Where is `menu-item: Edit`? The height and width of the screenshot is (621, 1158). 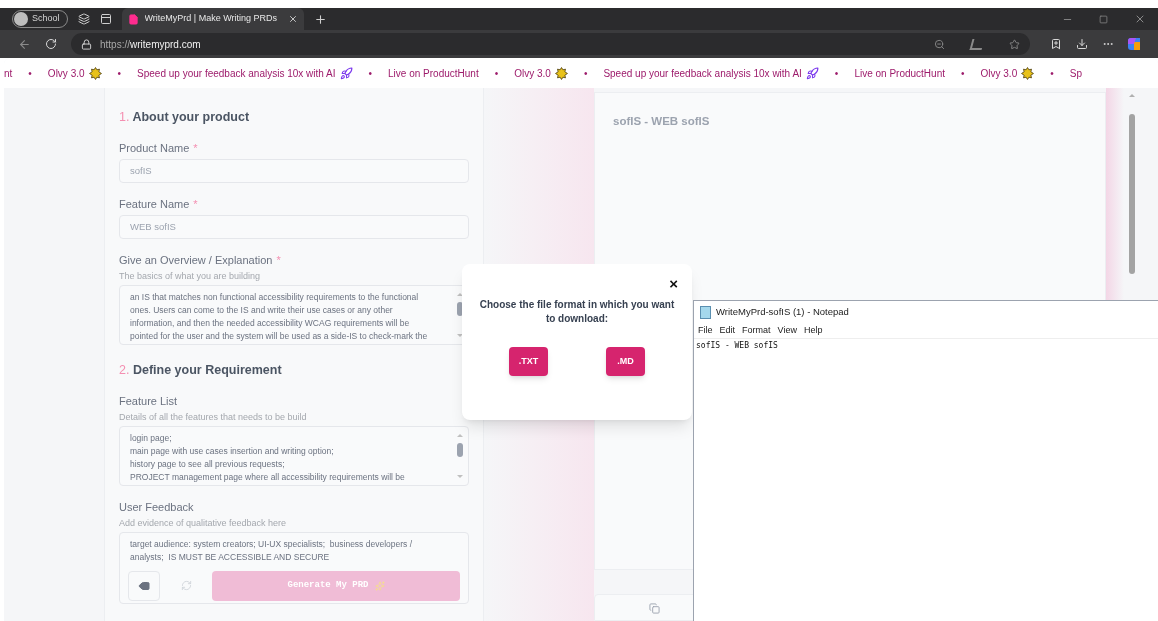
menu-item: Edit is located at coordinates (727, 330).